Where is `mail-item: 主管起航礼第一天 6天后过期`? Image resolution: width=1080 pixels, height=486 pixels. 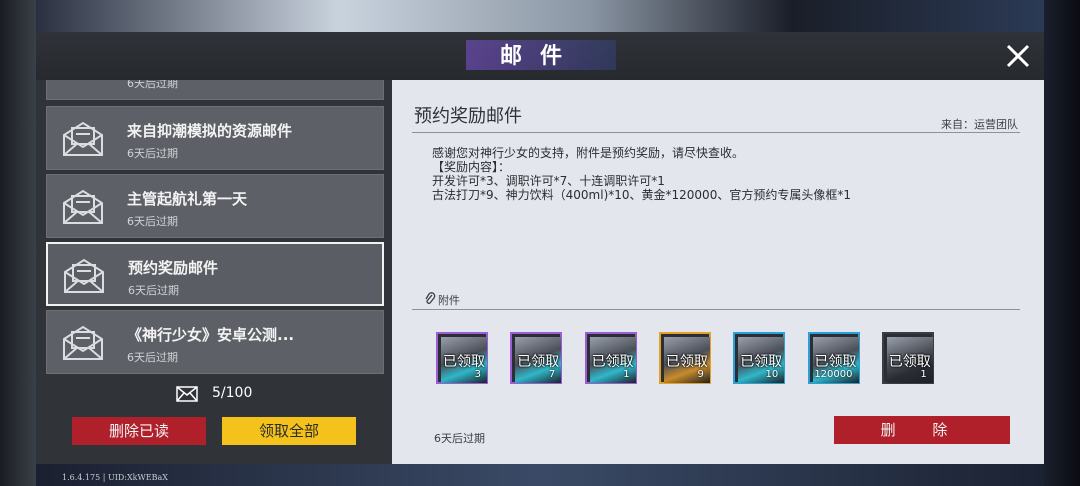 mail-item: 主管起航礼第一天 6天后过期 is located at coordinates (215, 206).